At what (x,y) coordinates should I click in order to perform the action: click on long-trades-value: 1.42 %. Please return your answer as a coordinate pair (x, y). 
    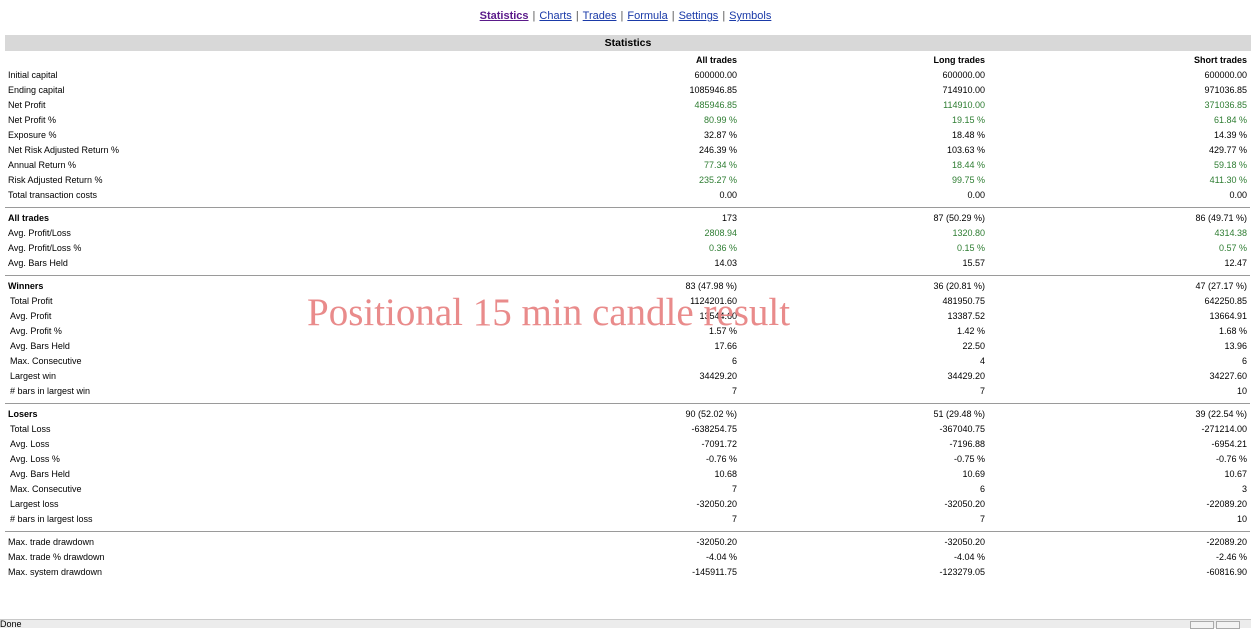
    Looking at the image, I should click on (970, 331).